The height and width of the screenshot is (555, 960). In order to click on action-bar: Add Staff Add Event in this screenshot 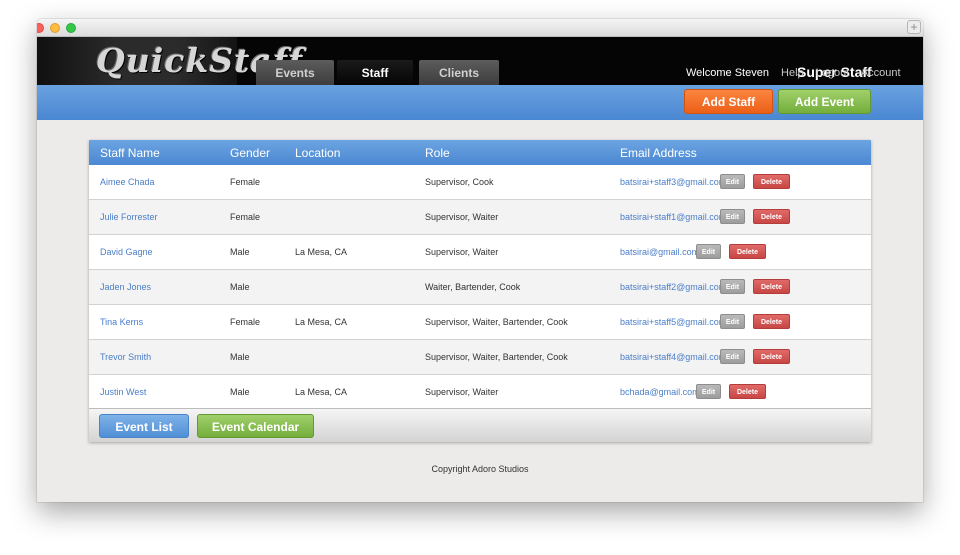, I will do `click(480, 102)`.